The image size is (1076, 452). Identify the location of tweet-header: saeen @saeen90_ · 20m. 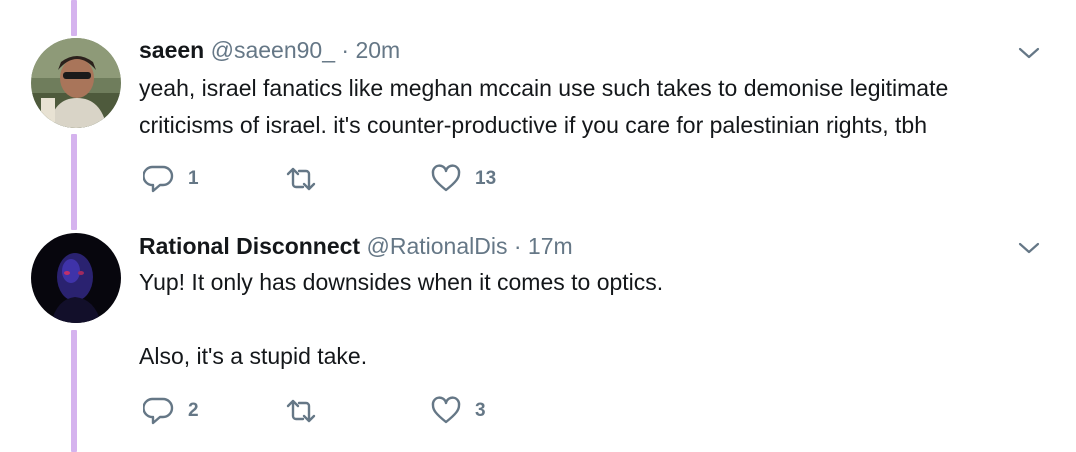
(269, 50).